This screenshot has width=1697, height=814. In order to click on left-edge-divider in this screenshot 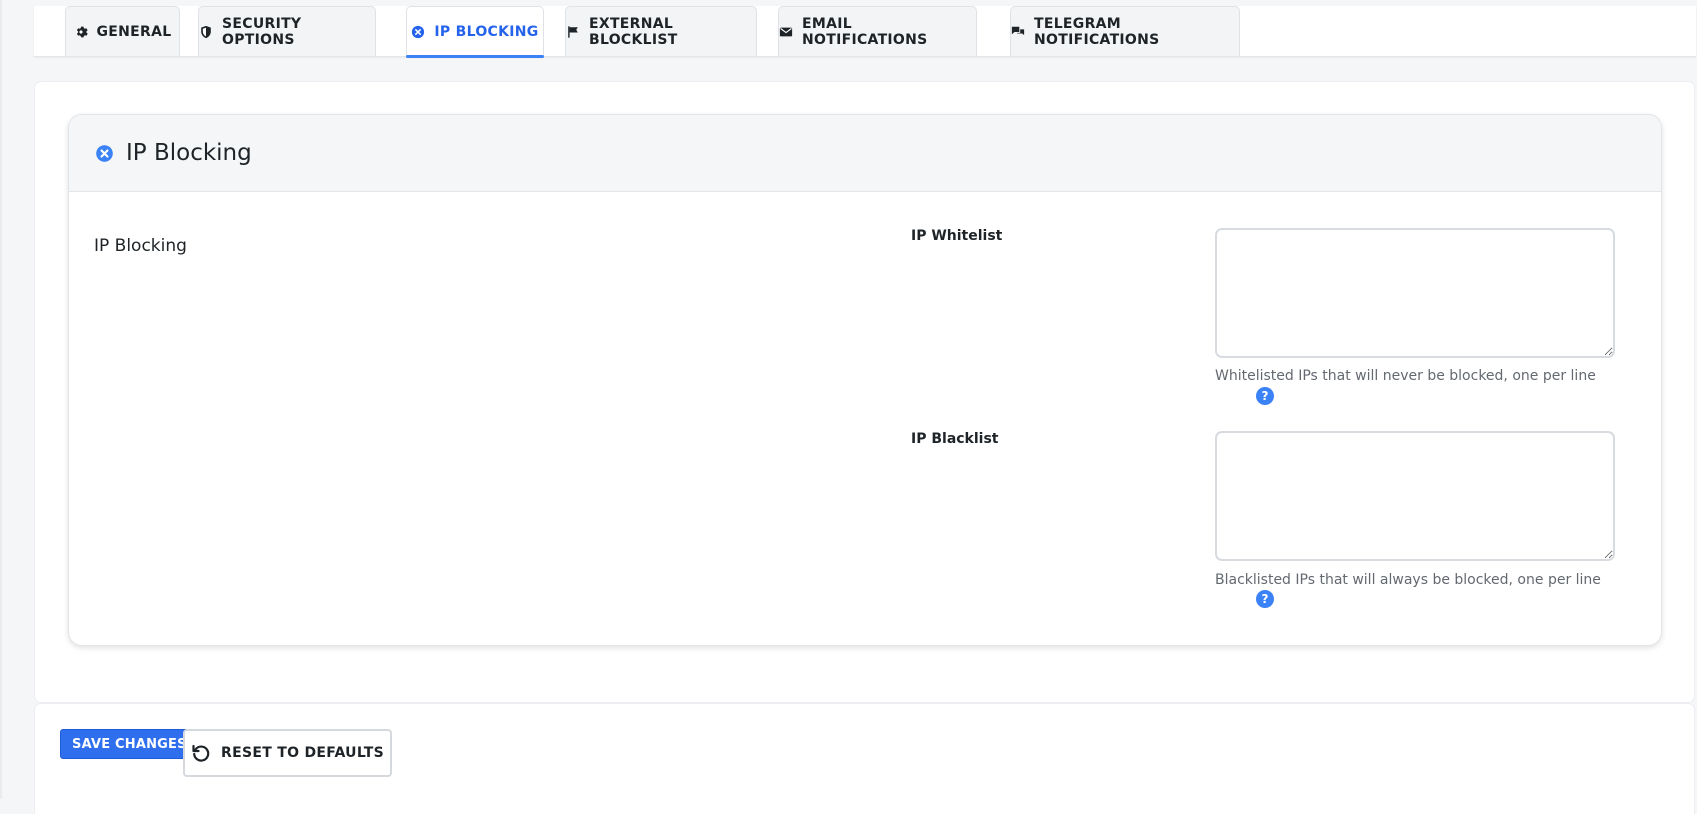, I will do `click(1, 399)`.